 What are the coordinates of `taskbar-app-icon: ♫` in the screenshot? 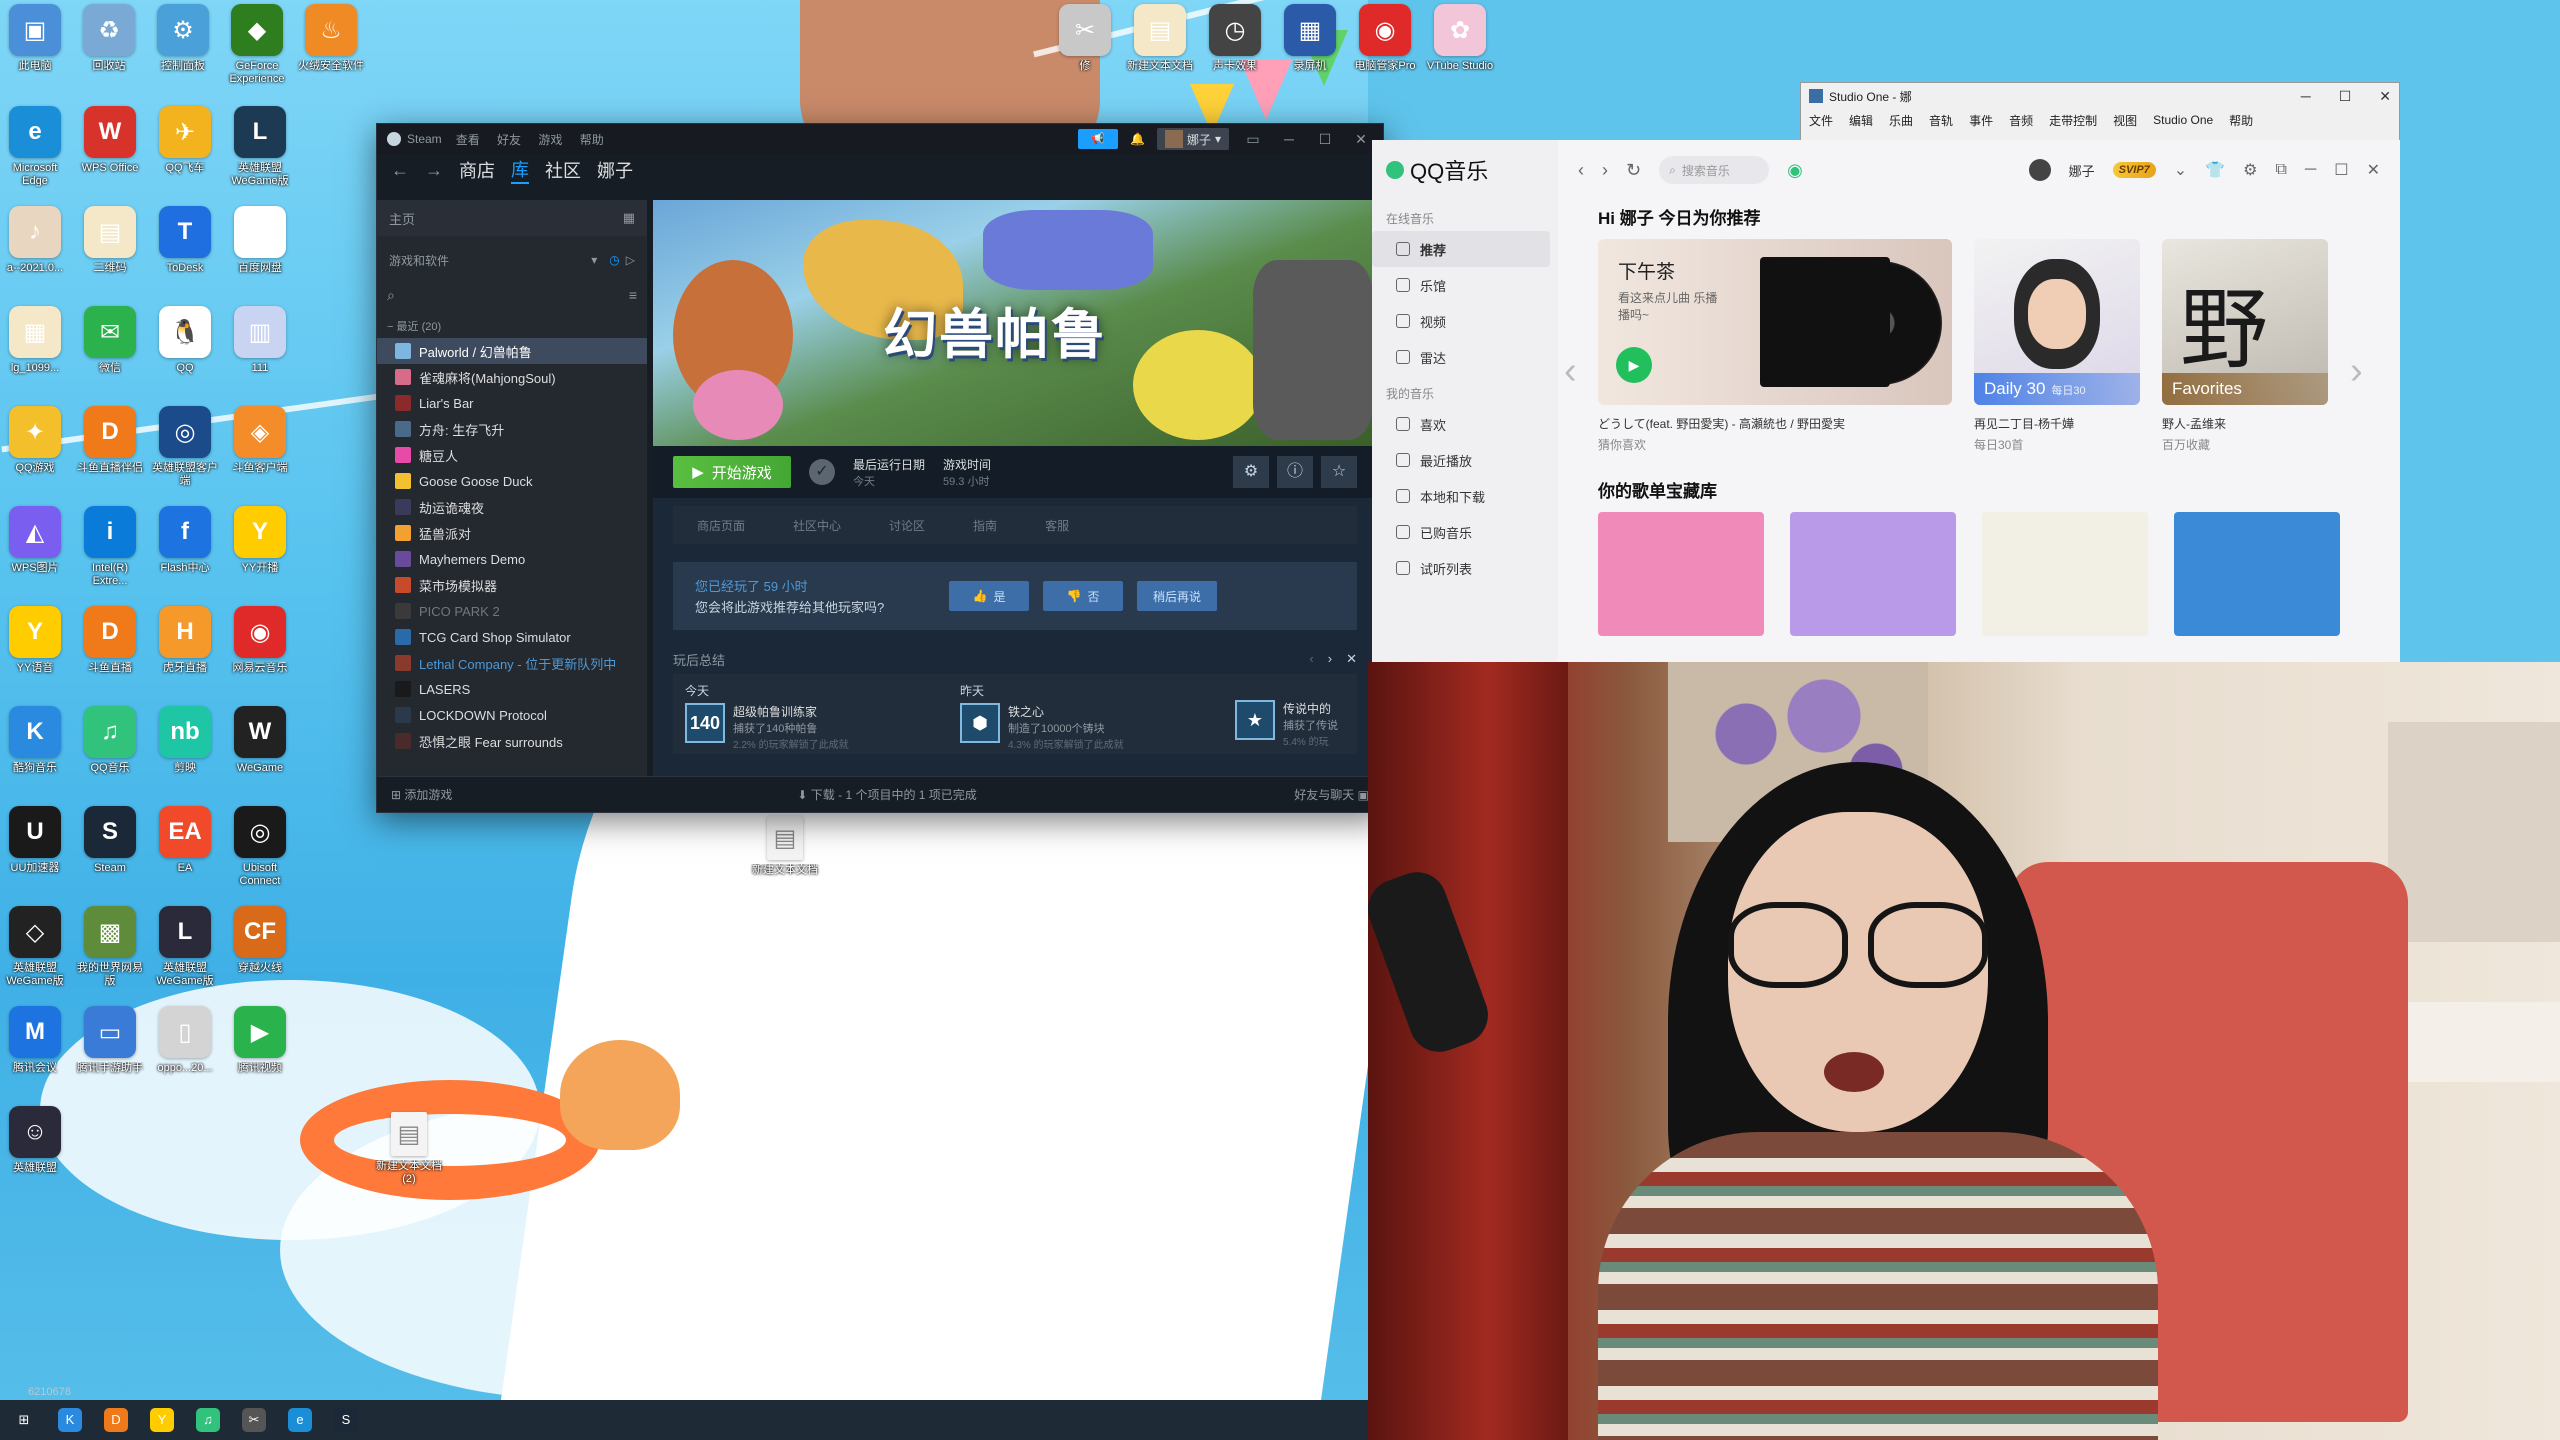 It's located at (208, 1420).